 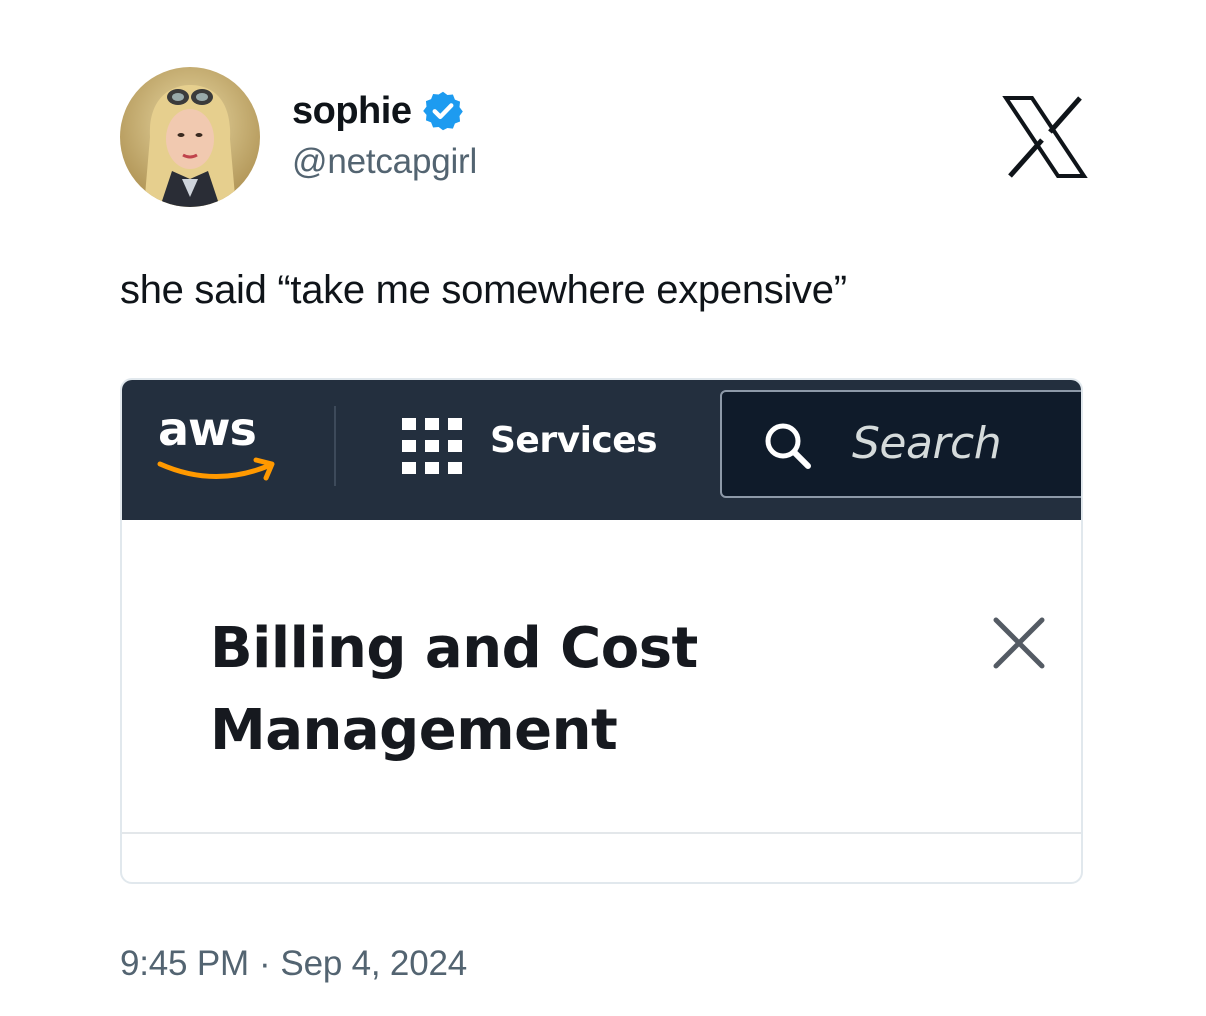 What do you see at coordinates (432, 446) in the screenshot?
I see `services-grid-icon` at bounding box center [432, 446].